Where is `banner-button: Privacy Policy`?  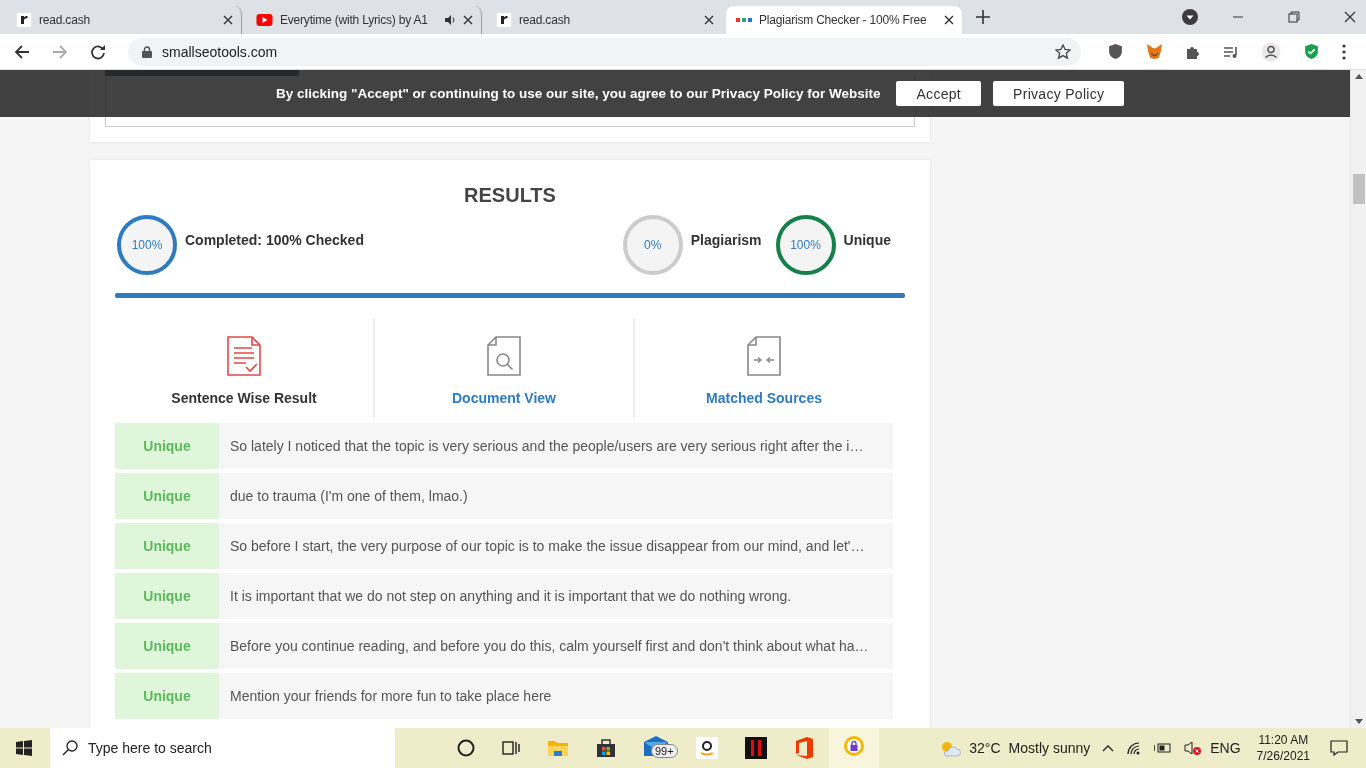 banner-button: Privacy Policy is located at coordinates (1059, 93).